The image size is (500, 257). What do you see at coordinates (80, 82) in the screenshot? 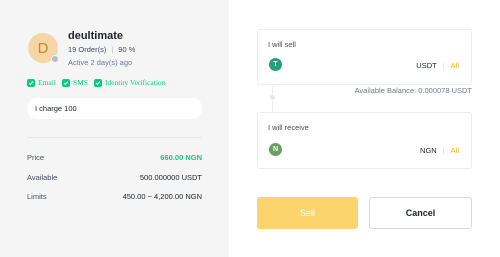
I see `verification-label: SMS` at bounding box center [80, 82].